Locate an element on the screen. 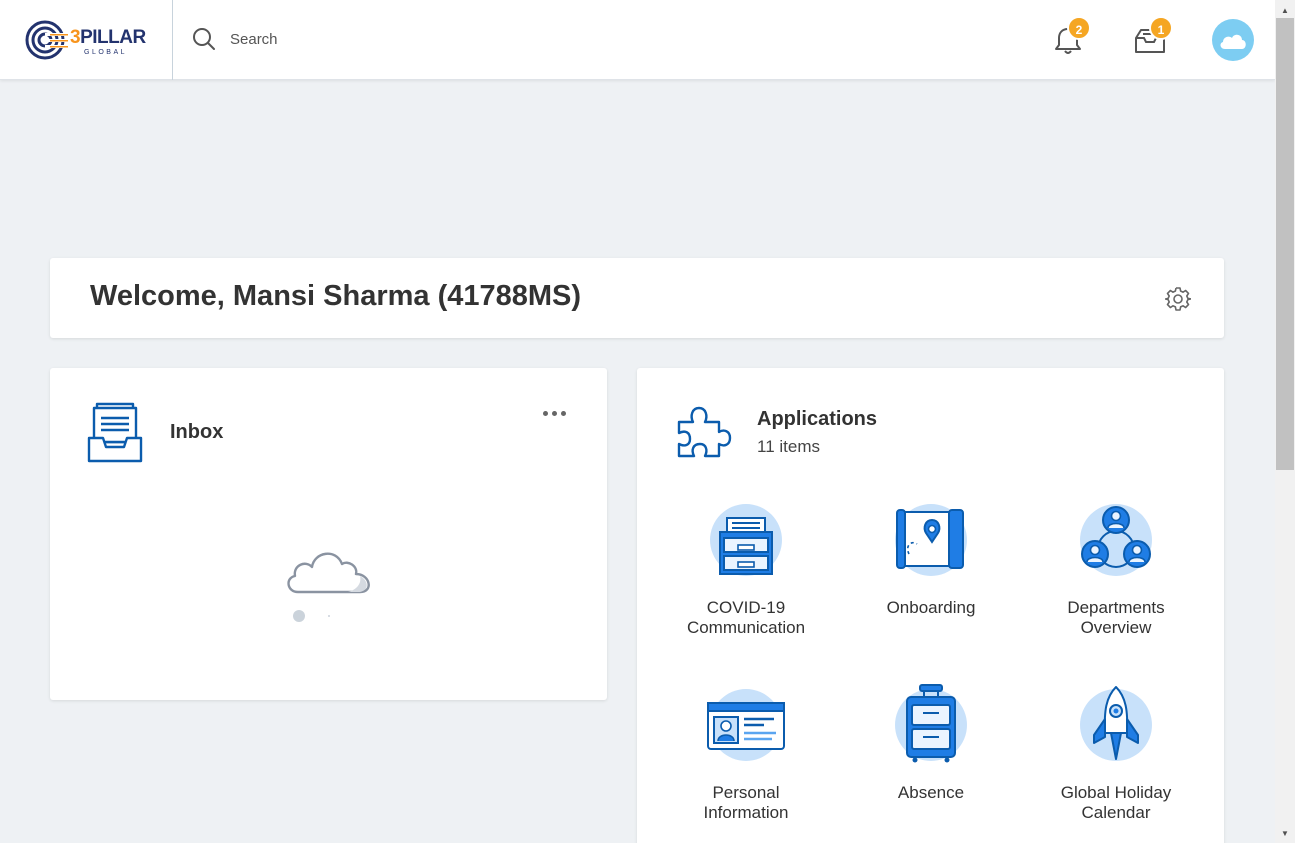 The image size is (1295, 843). search-input: Search is located at coordinates (254, 39).